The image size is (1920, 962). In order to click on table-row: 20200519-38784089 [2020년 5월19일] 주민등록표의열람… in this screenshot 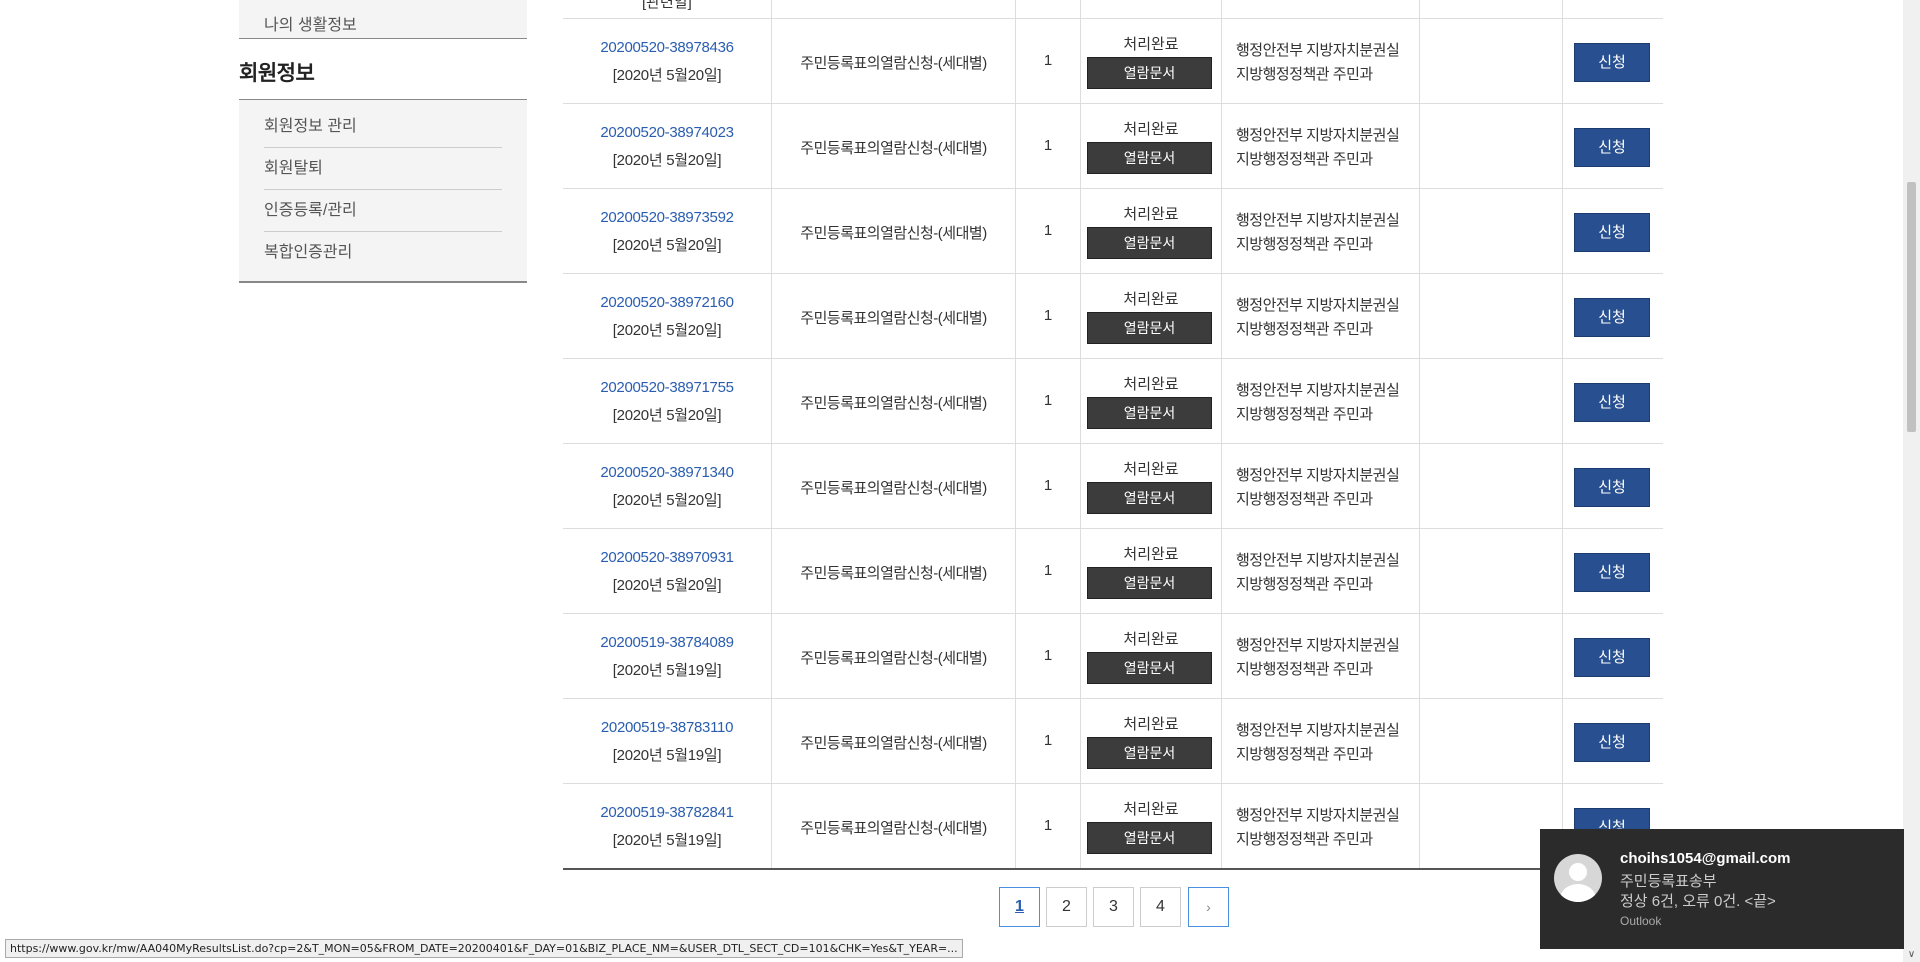, I will do `click(1113, 656)`.